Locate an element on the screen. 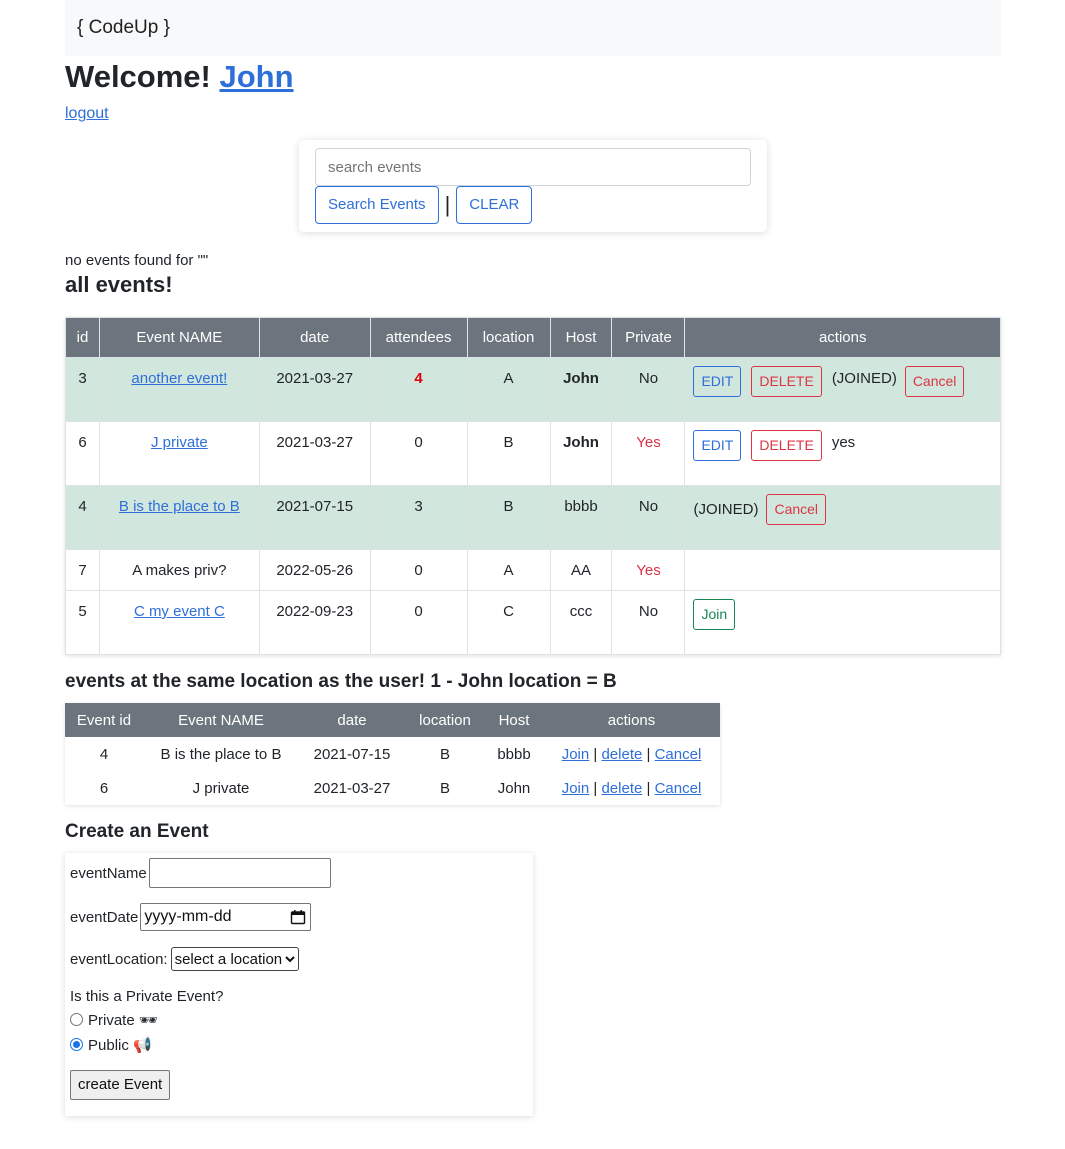 The width and height of the screenshot is (1065, 1149). calendar-icon is located at coordinates (298, 917).